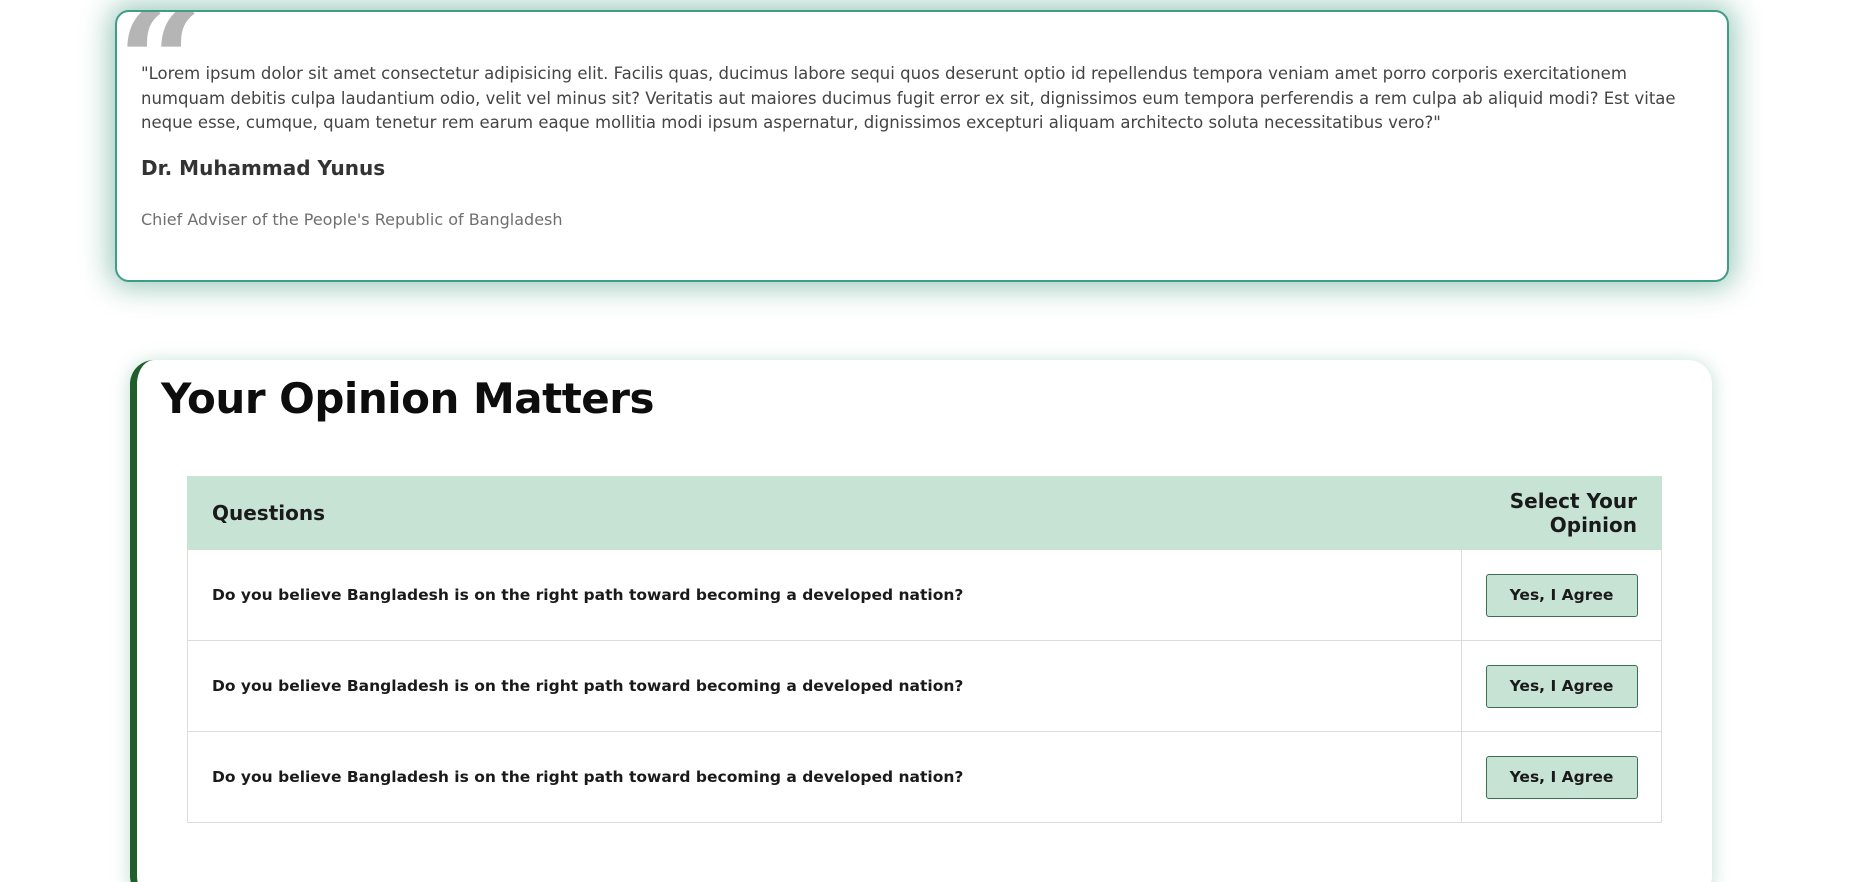  Describe the element at coordinates (1561, 513) in the screenshot. I see `opinion-column-header: Select Your Opinion` at that location.